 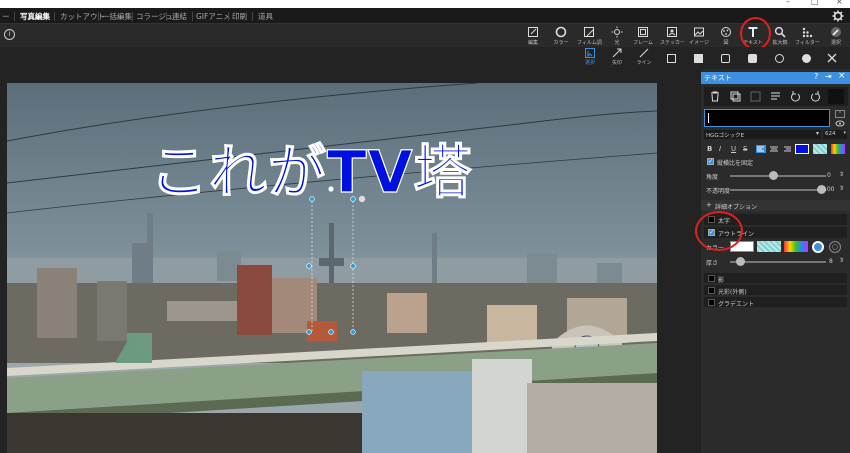 I want to click on window-titlebar: – □ ×, so click(x=425, y=4).